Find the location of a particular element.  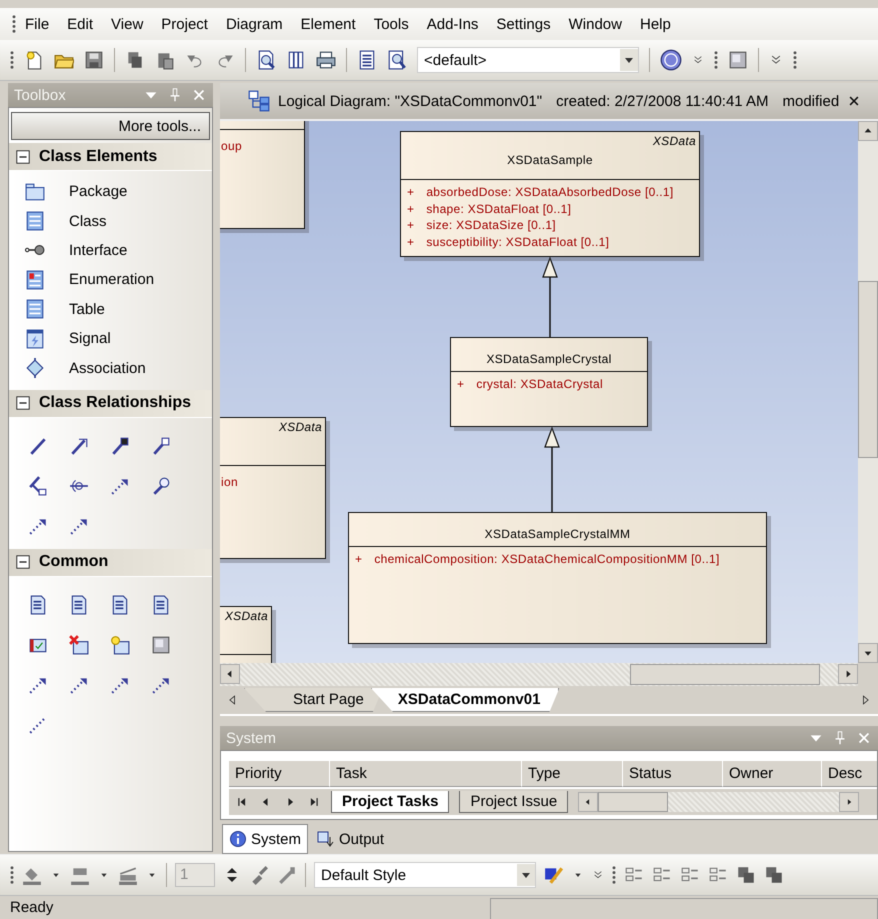

circle-end-line-icon is located at coordinates (160, 486).